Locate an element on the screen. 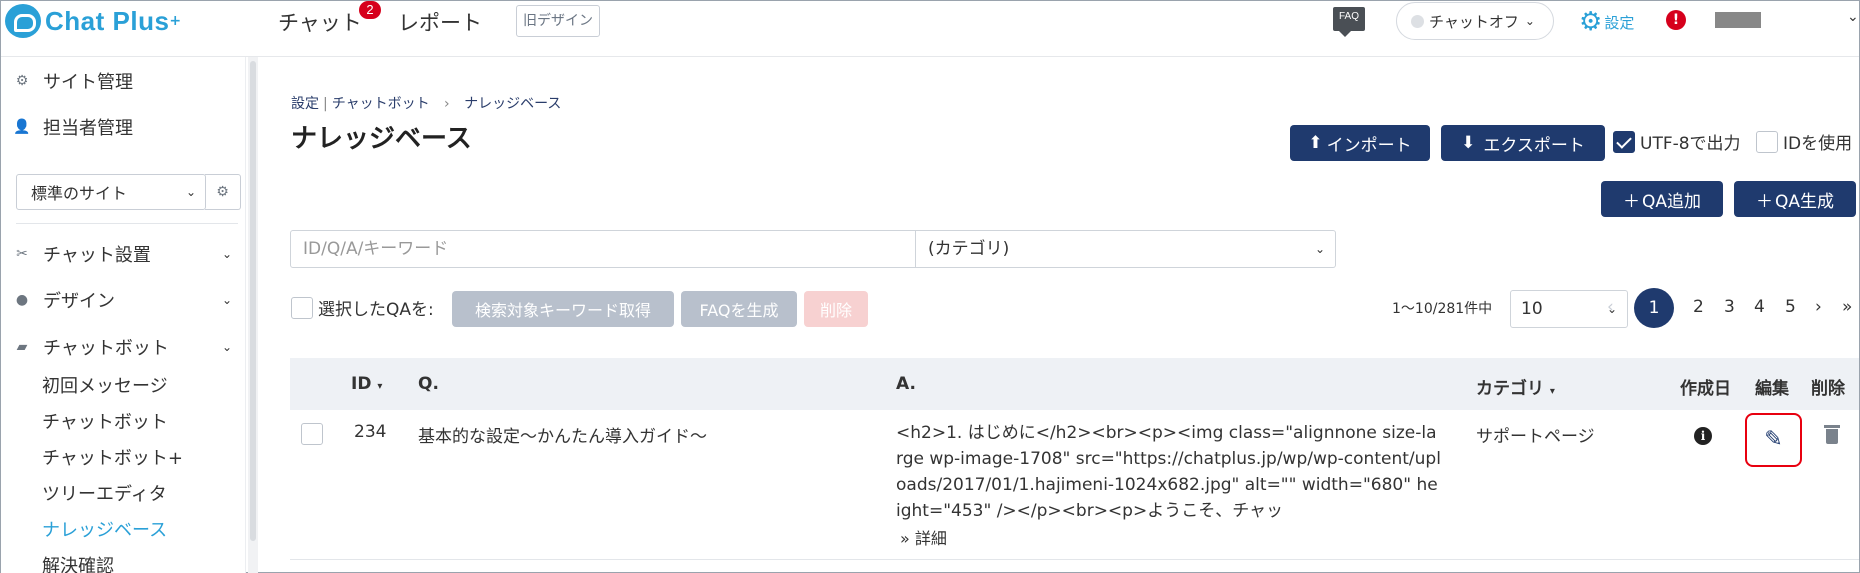 This screenshot has width=1860, height=573. row-id: 234 is located at coordinates (370, 432).